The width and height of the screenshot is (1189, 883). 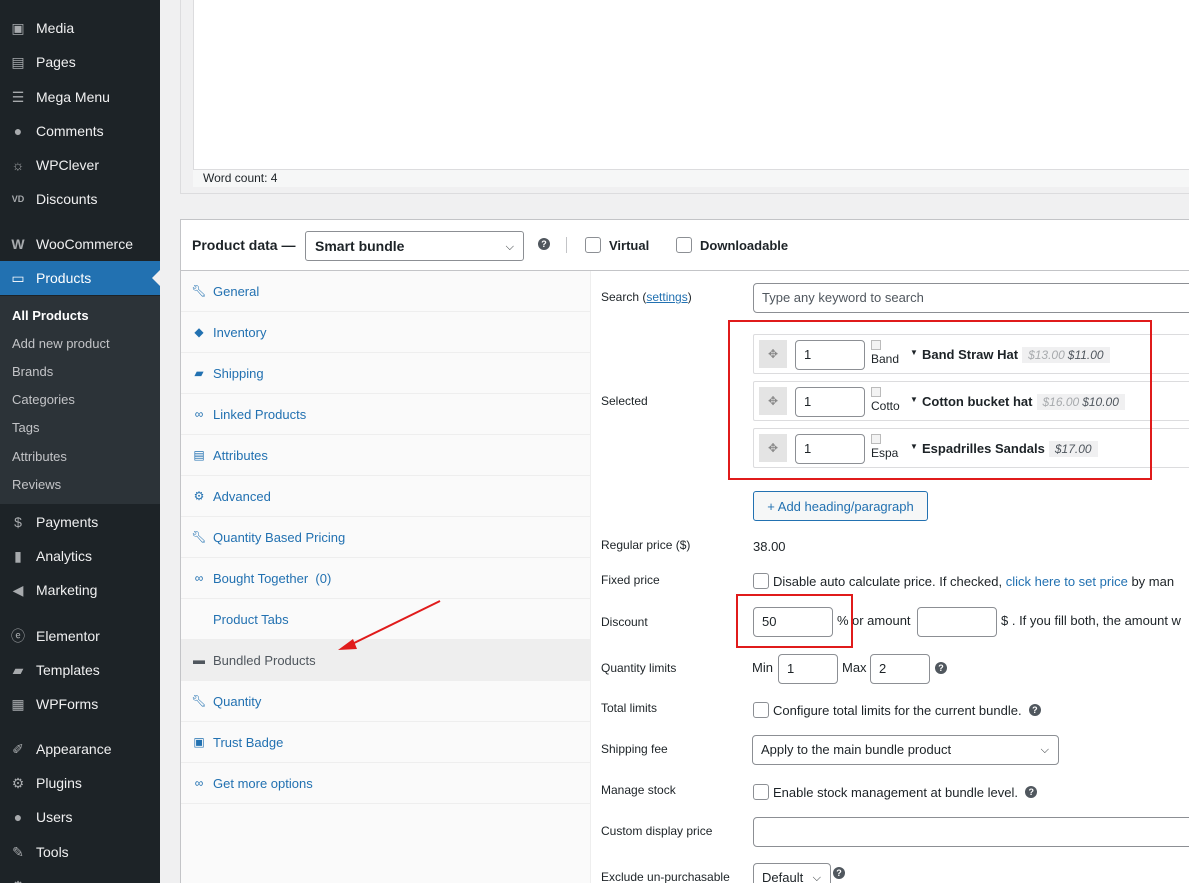 What do you see at coordinates (389, 625) in the screenshot?
I see `annotation-arrow` at bounding box center [389, 625].